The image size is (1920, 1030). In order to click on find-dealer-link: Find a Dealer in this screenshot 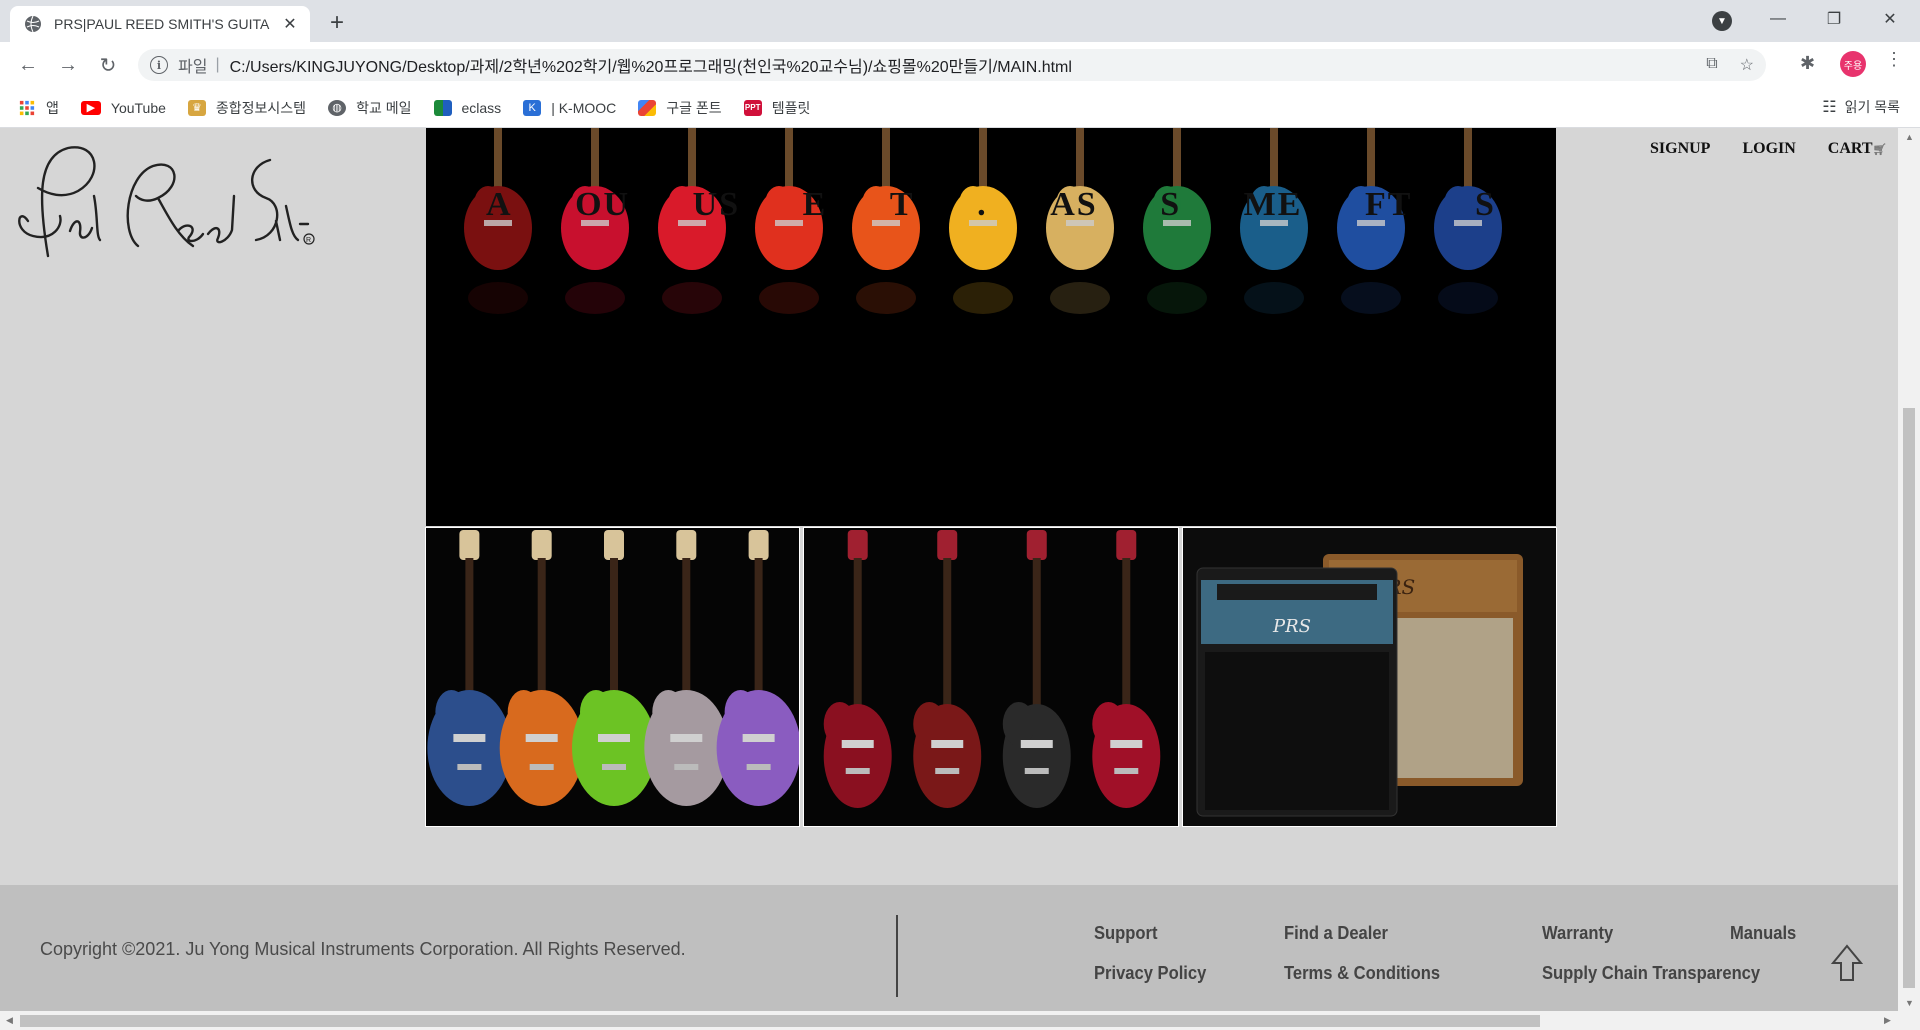, I will do `click(1336, 933)`.